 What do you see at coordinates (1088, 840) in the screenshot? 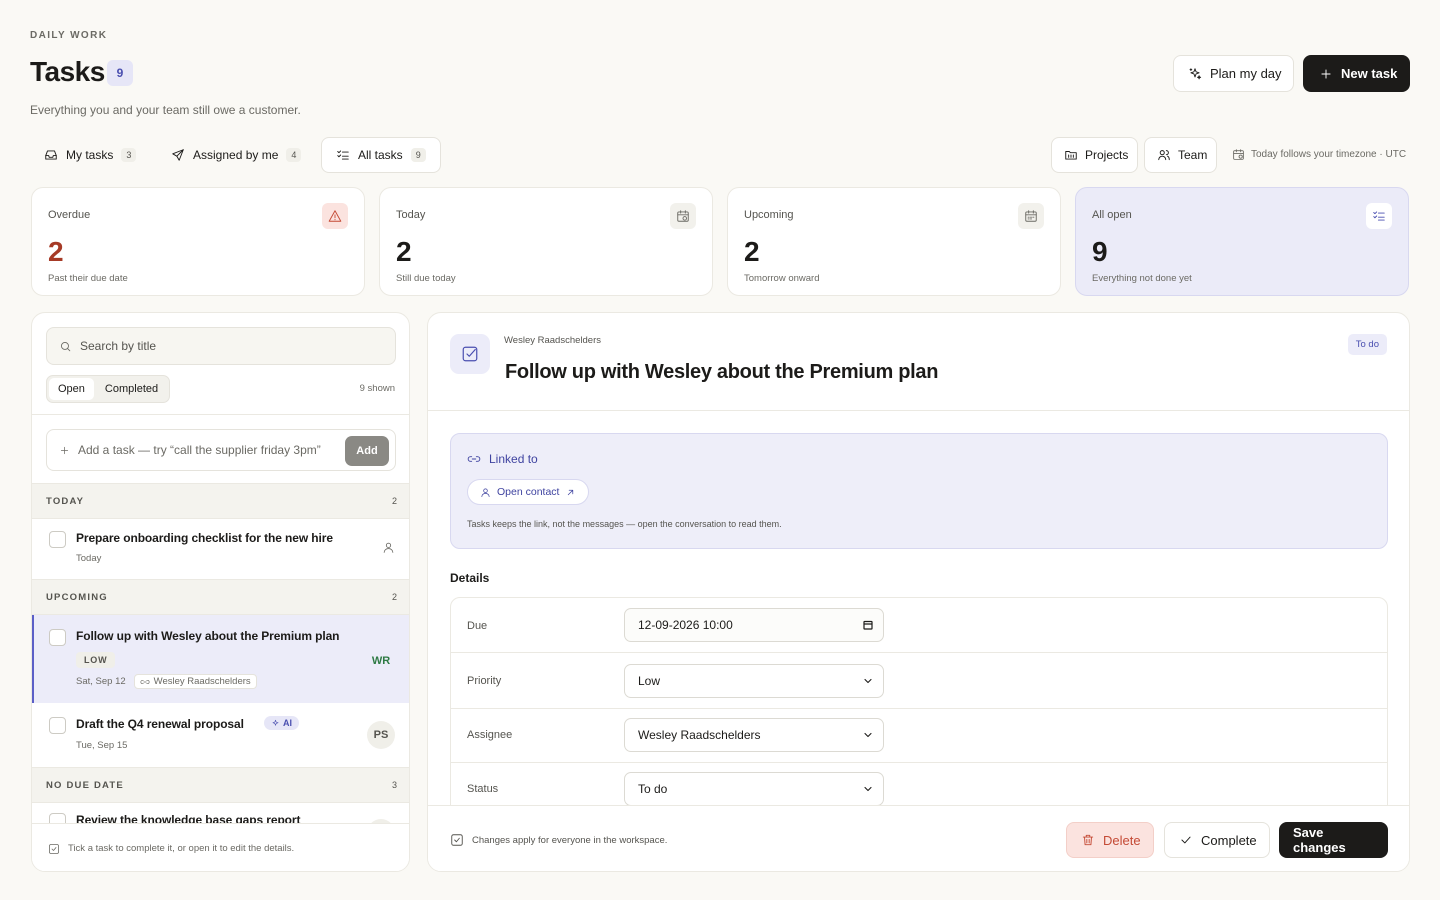
I see `trash-icon` at bounding box center [1088, 840].